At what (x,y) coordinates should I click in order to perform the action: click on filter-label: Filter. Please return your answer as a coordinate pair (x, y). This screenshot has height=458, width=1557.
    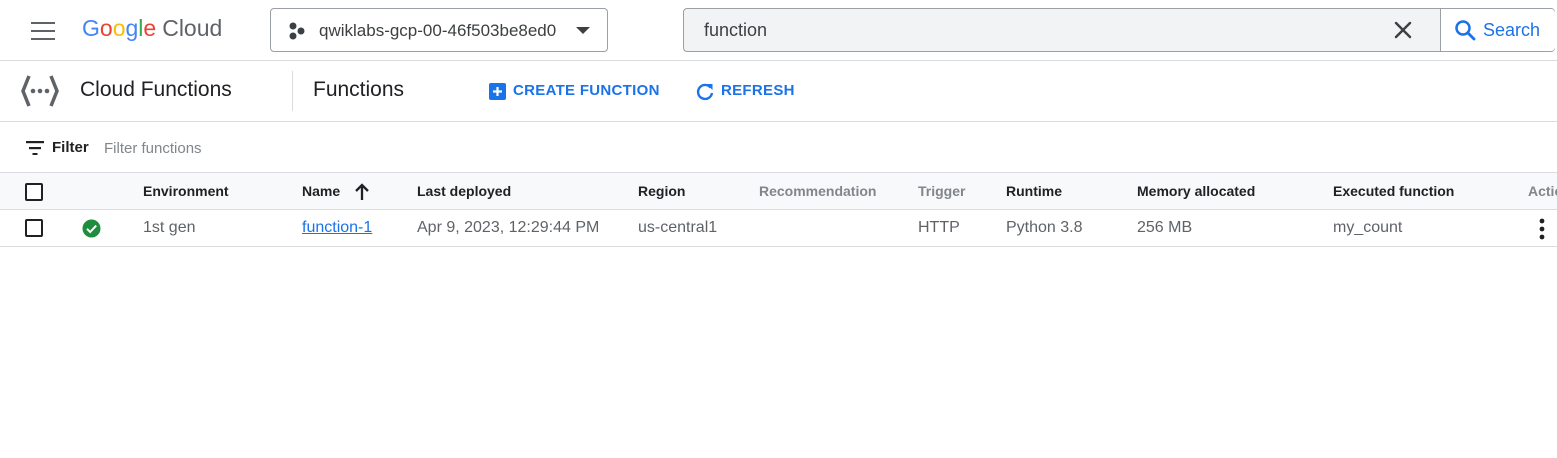
    Looking at the image, I should click on (70, 147).